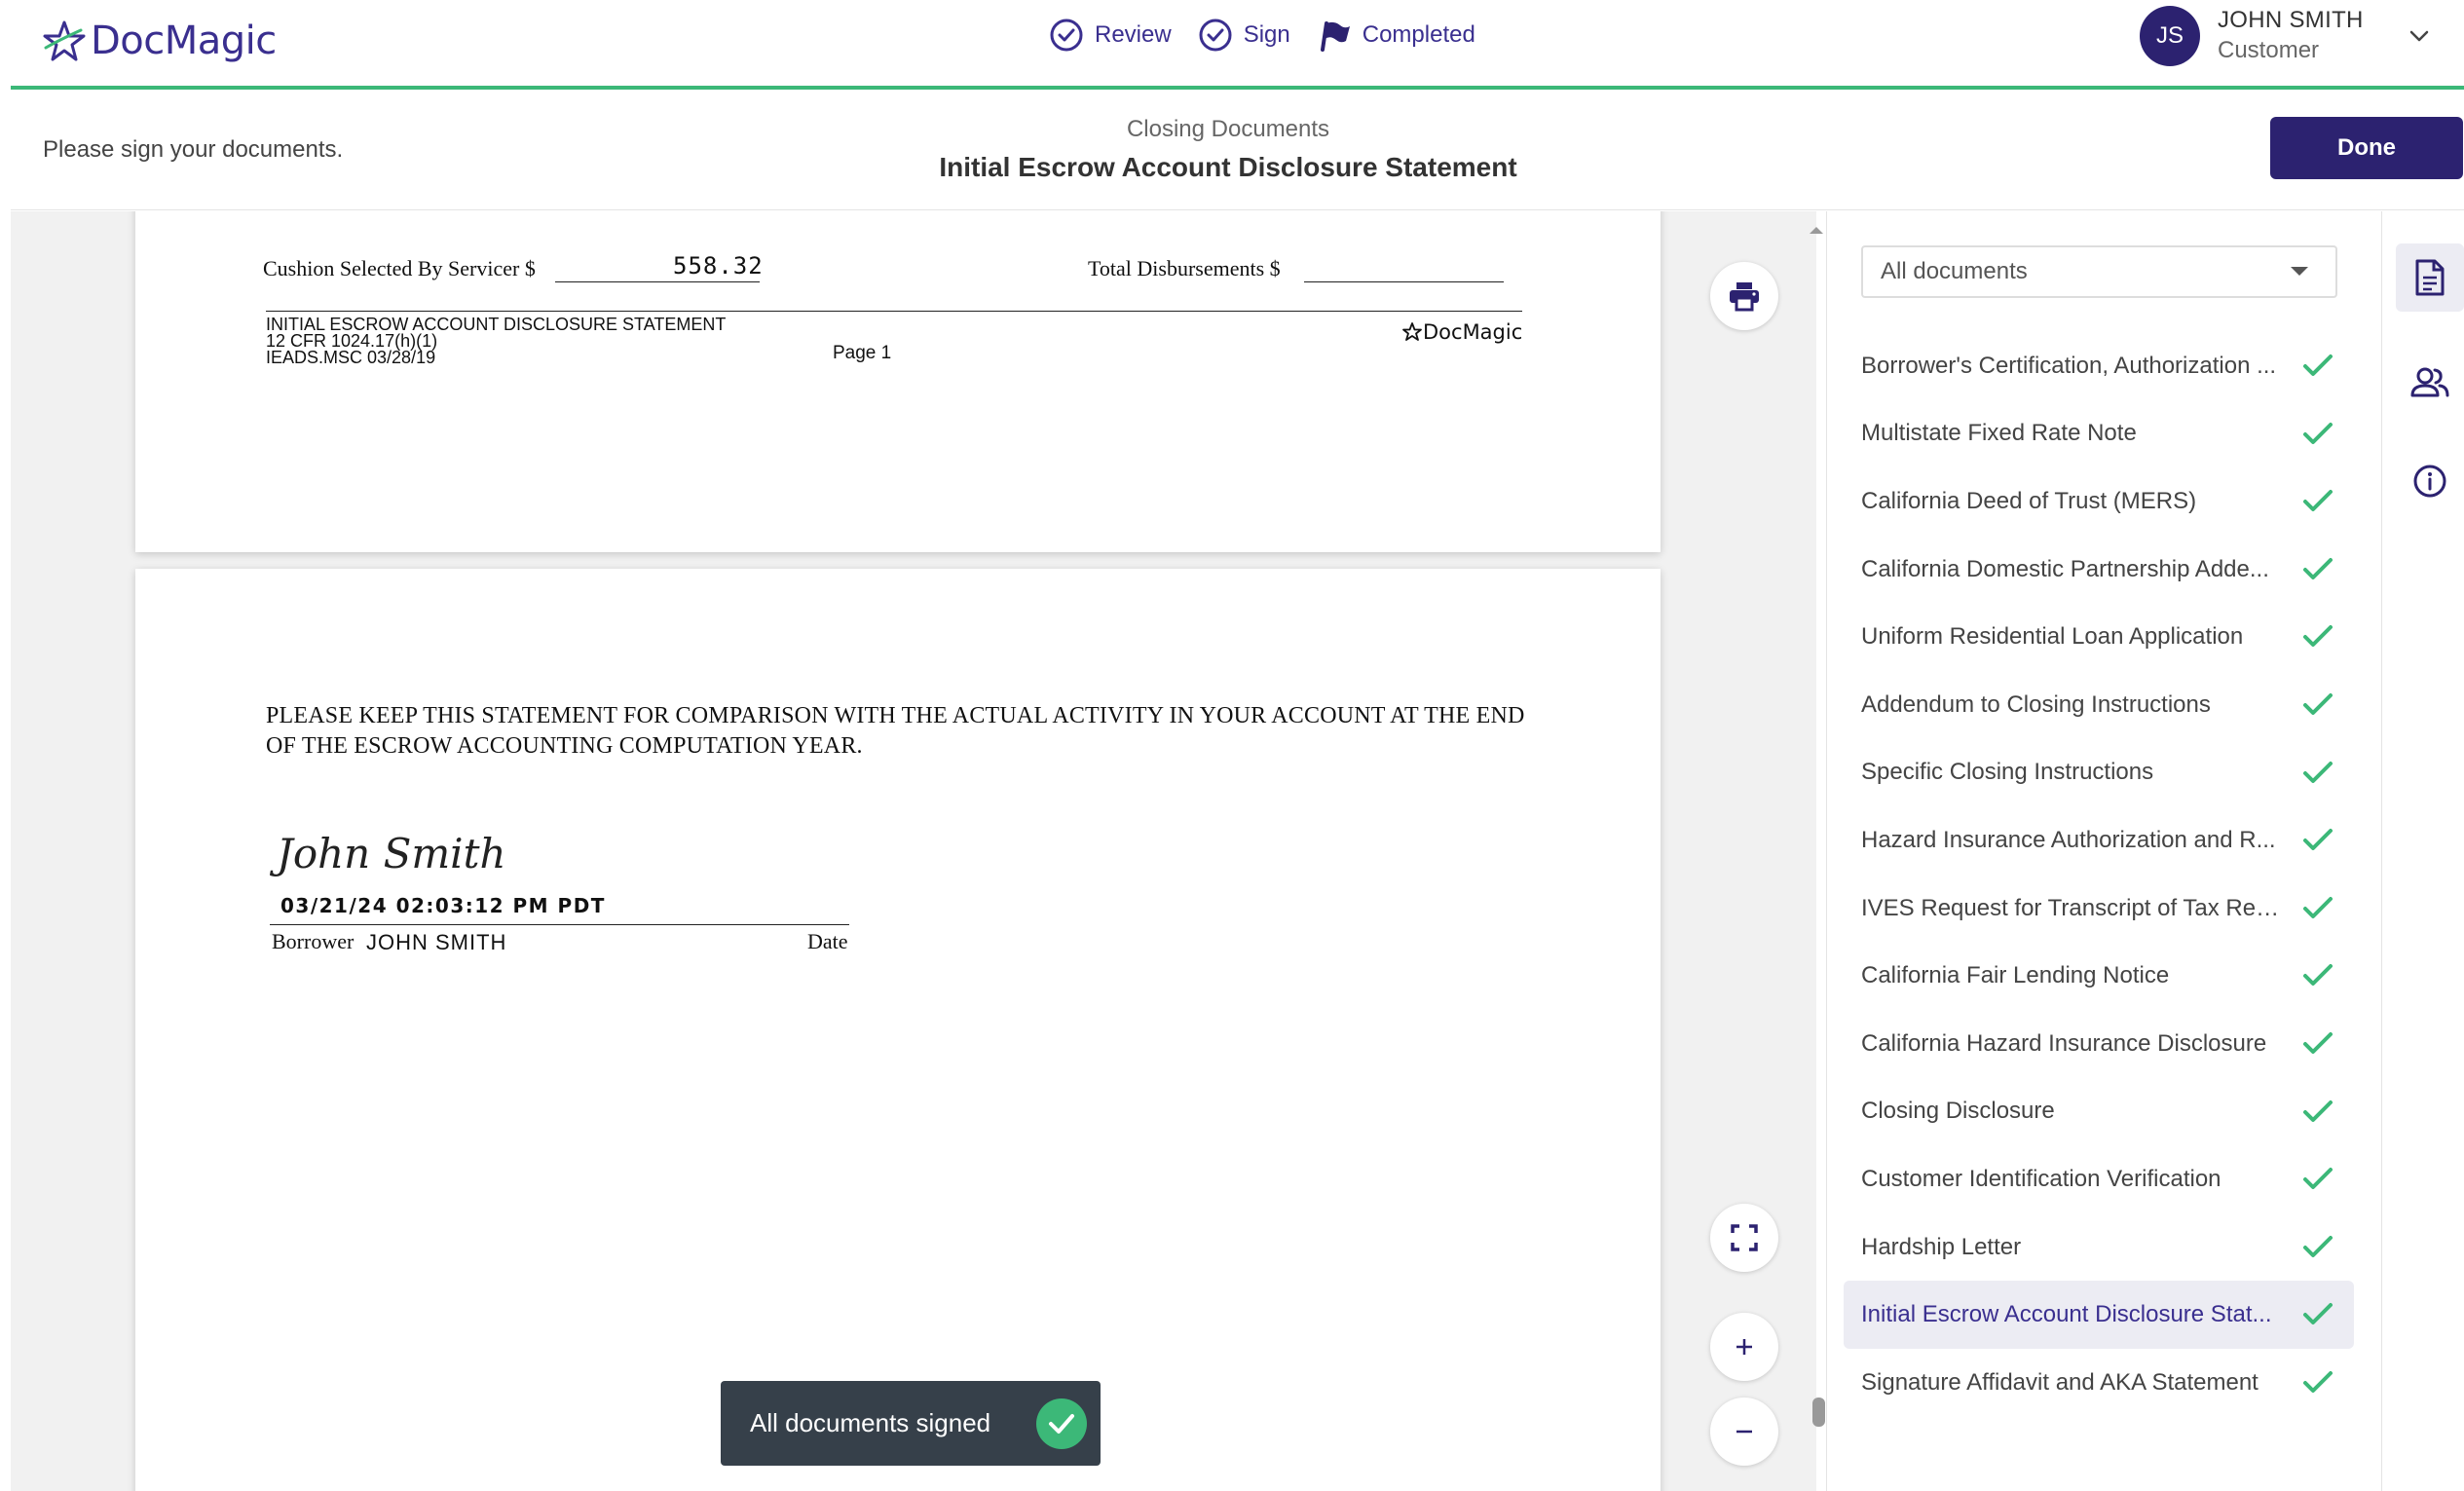 The height and width of the screenshot is (1491, 2464). What do you see at coordinates (193, 150) in the screenshot?
I see `sign-instruction: Please sign your documents.` at bounding box center [193, 150].